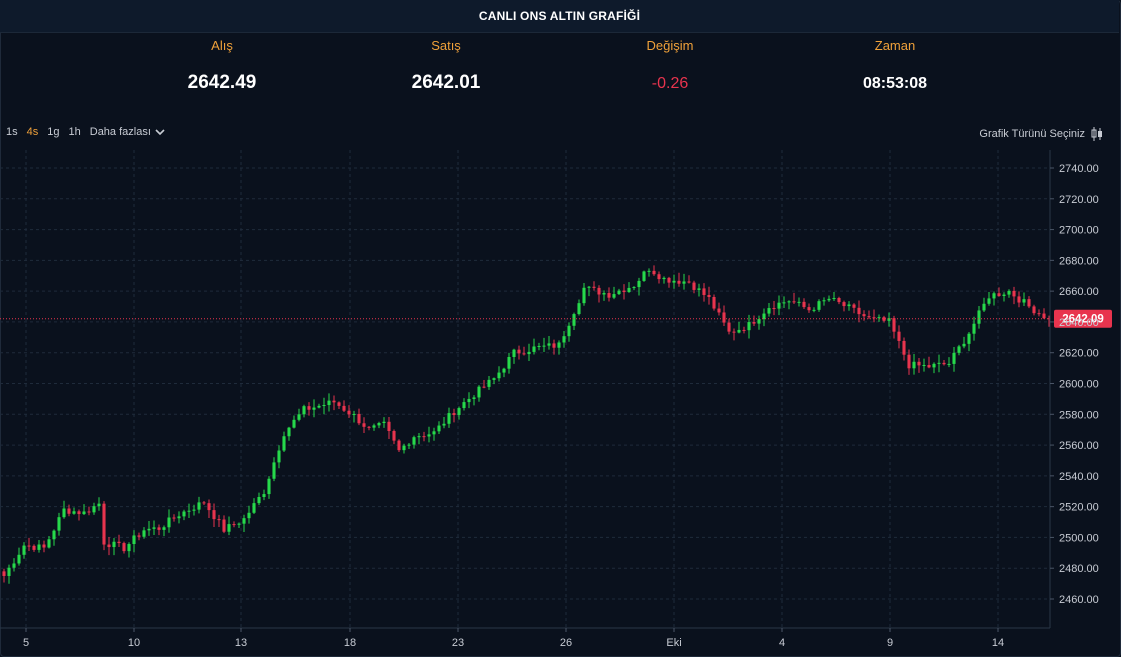  What do you see at coordinates (53, 132) in the screenshot?
I see `timeframe-1g: 1g` at bounding box center [53, 132].